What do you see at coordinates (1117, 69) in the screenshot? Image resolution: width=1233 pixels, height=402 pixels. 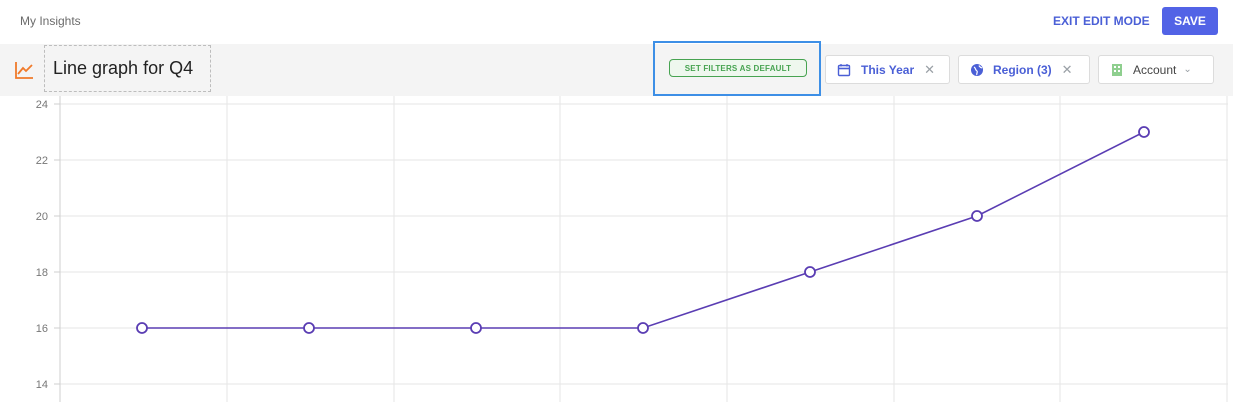 I see `building-icon` at bounding box center [1117, 69].